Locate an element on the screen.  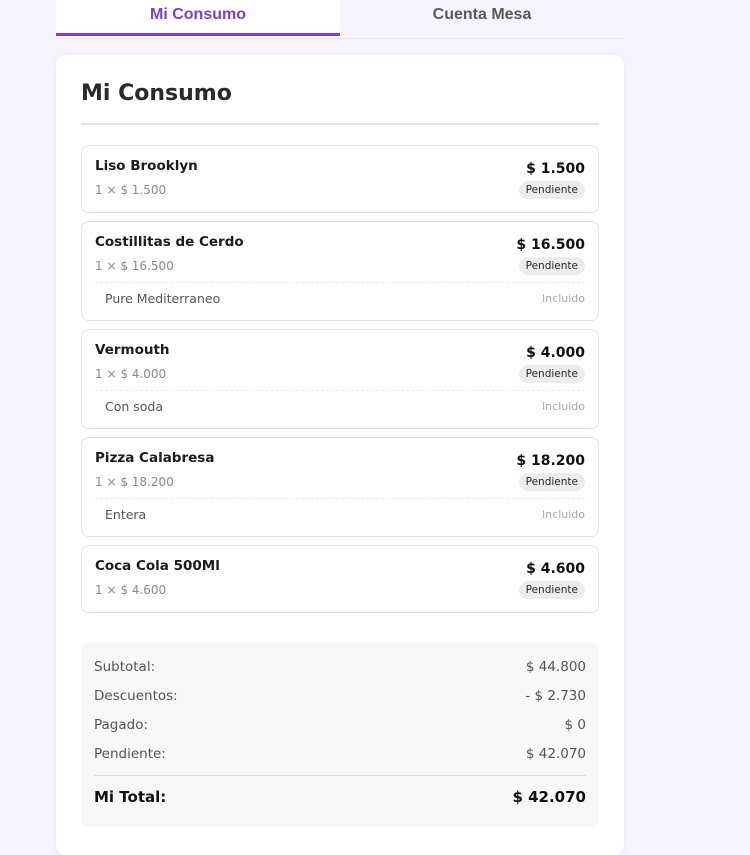
tab-mi-consumo: Mi Consumo is located at coordinates (198, 18).